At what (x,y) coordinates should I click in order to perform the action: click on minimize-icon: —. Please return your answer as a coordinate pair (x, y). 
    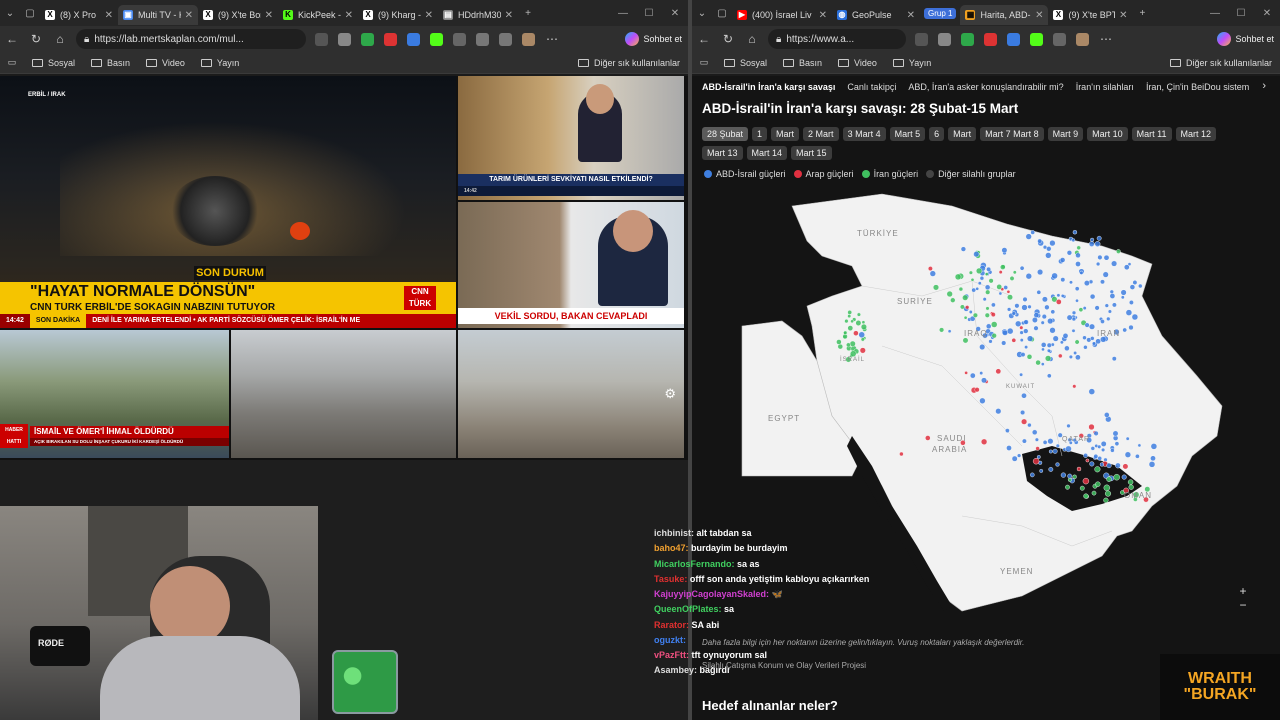
    Looking at the image, I should click on (1215, 13).